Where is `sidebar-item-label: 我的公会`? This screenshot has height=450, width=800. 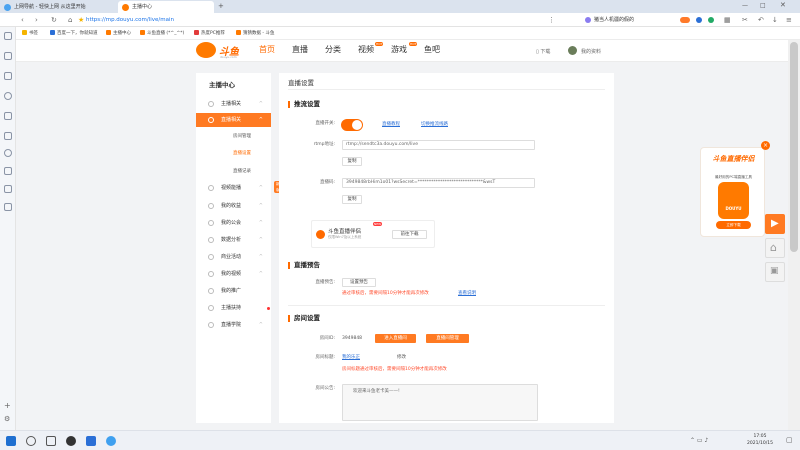
sidebar-item-label: 我的公会 is located at coordinates (231, 223).